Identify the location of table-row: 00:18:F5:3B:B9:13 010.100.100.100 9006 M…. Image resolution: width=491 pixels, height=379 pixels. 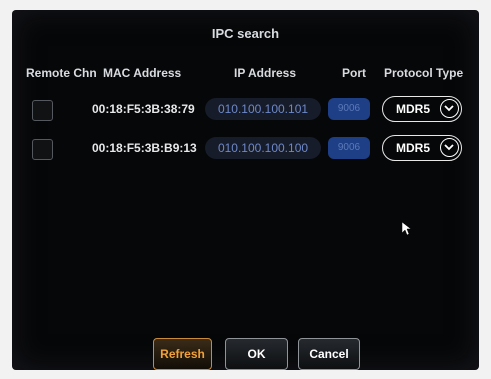
(245, 149).